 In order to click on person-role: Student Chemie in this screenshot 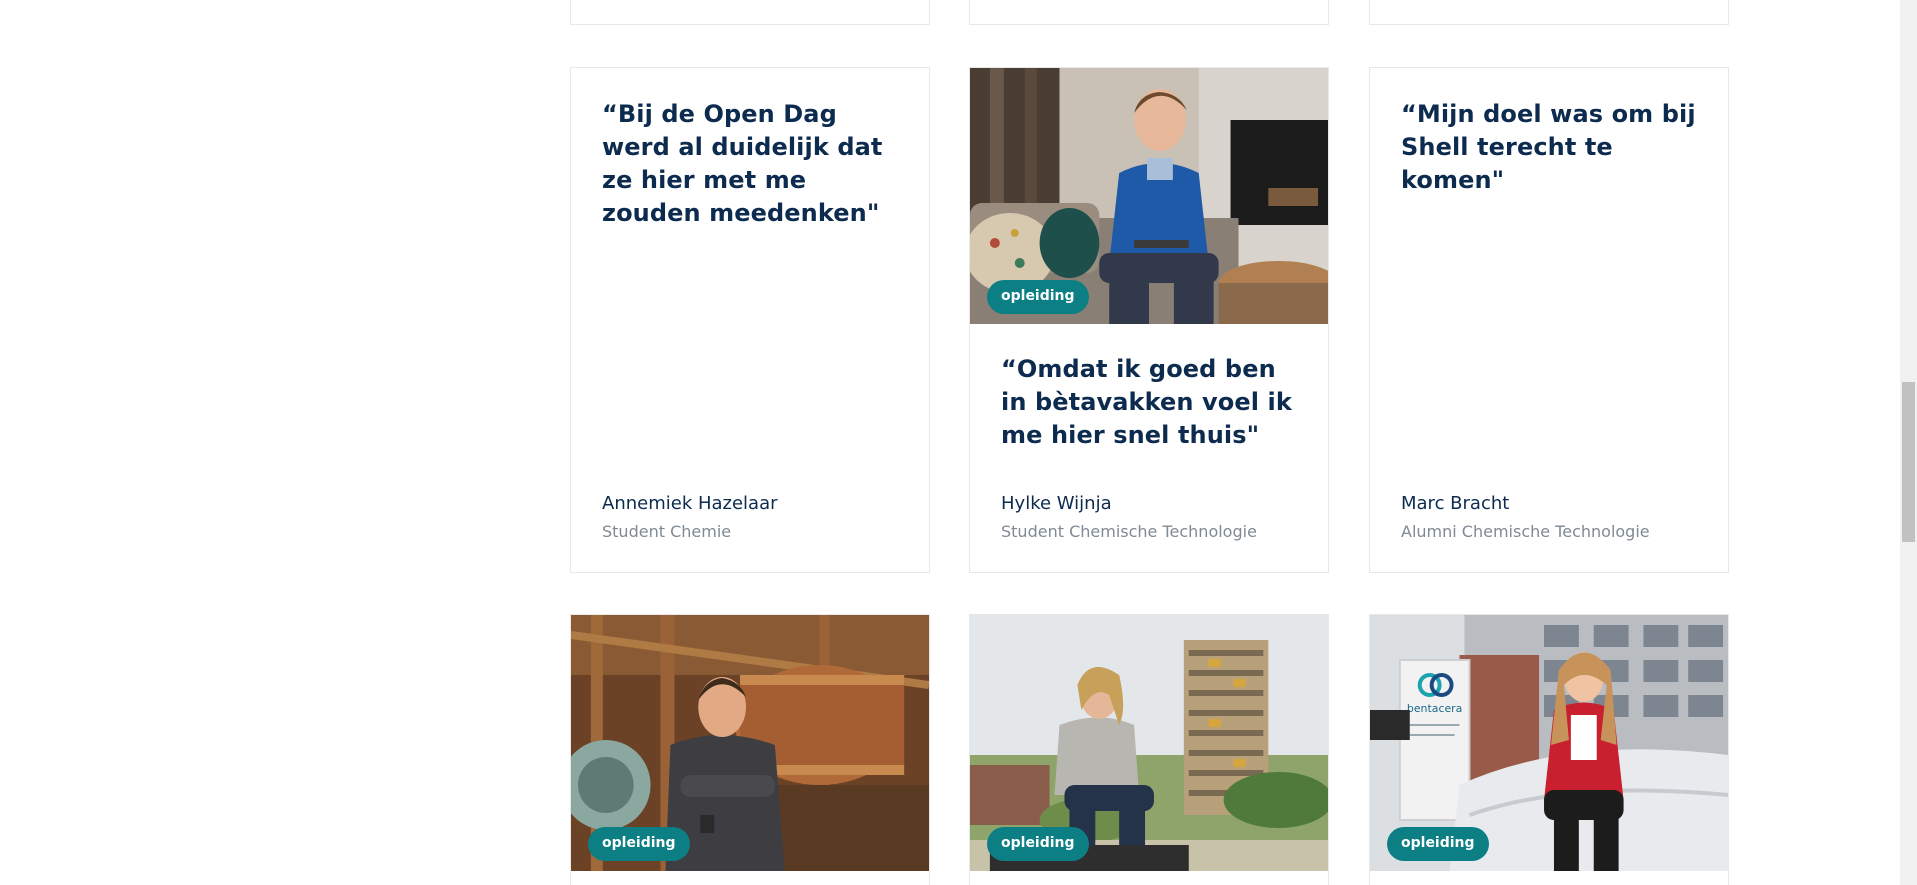, I will do `click(667, 531)`.